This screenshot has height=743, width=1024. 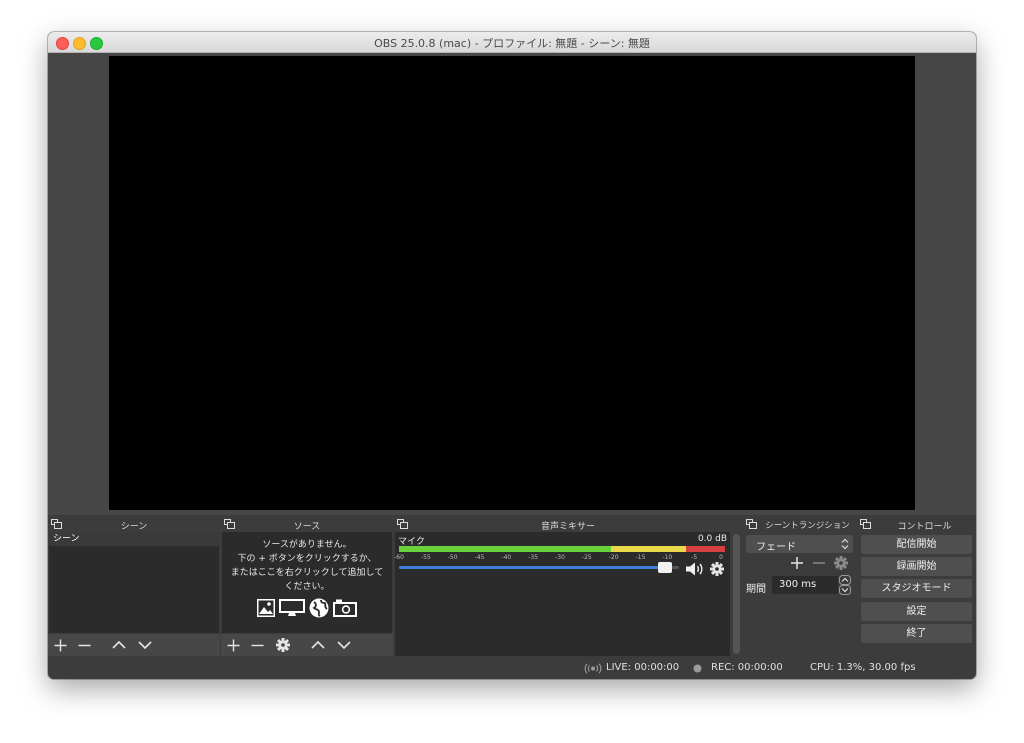 I want to click on controls-dock-title: コントロール, so click(x=924, y=527).